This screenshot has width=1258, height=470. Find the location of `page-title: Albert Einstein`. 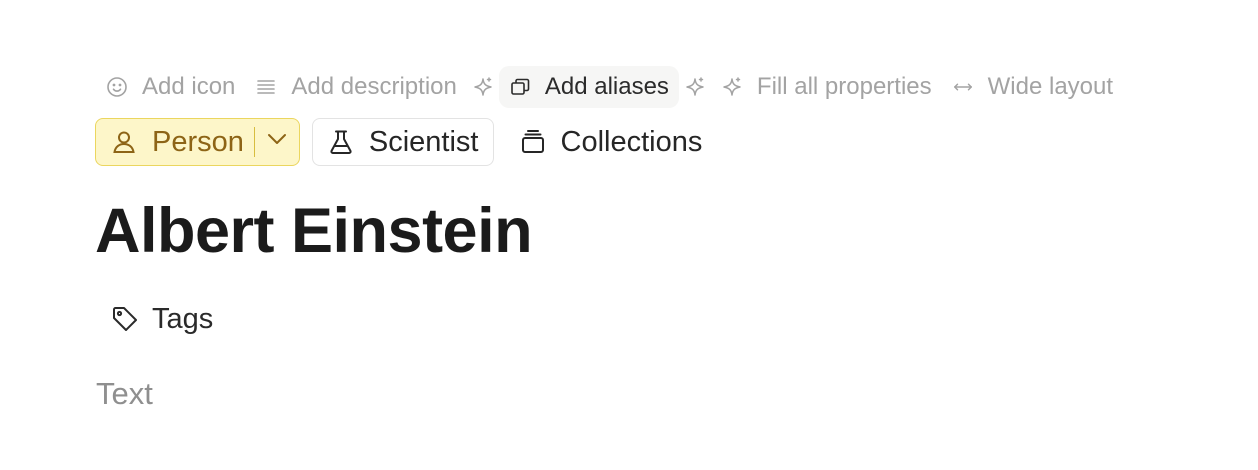

page-title: Albert Einstein is located at coordinates (314, 231).